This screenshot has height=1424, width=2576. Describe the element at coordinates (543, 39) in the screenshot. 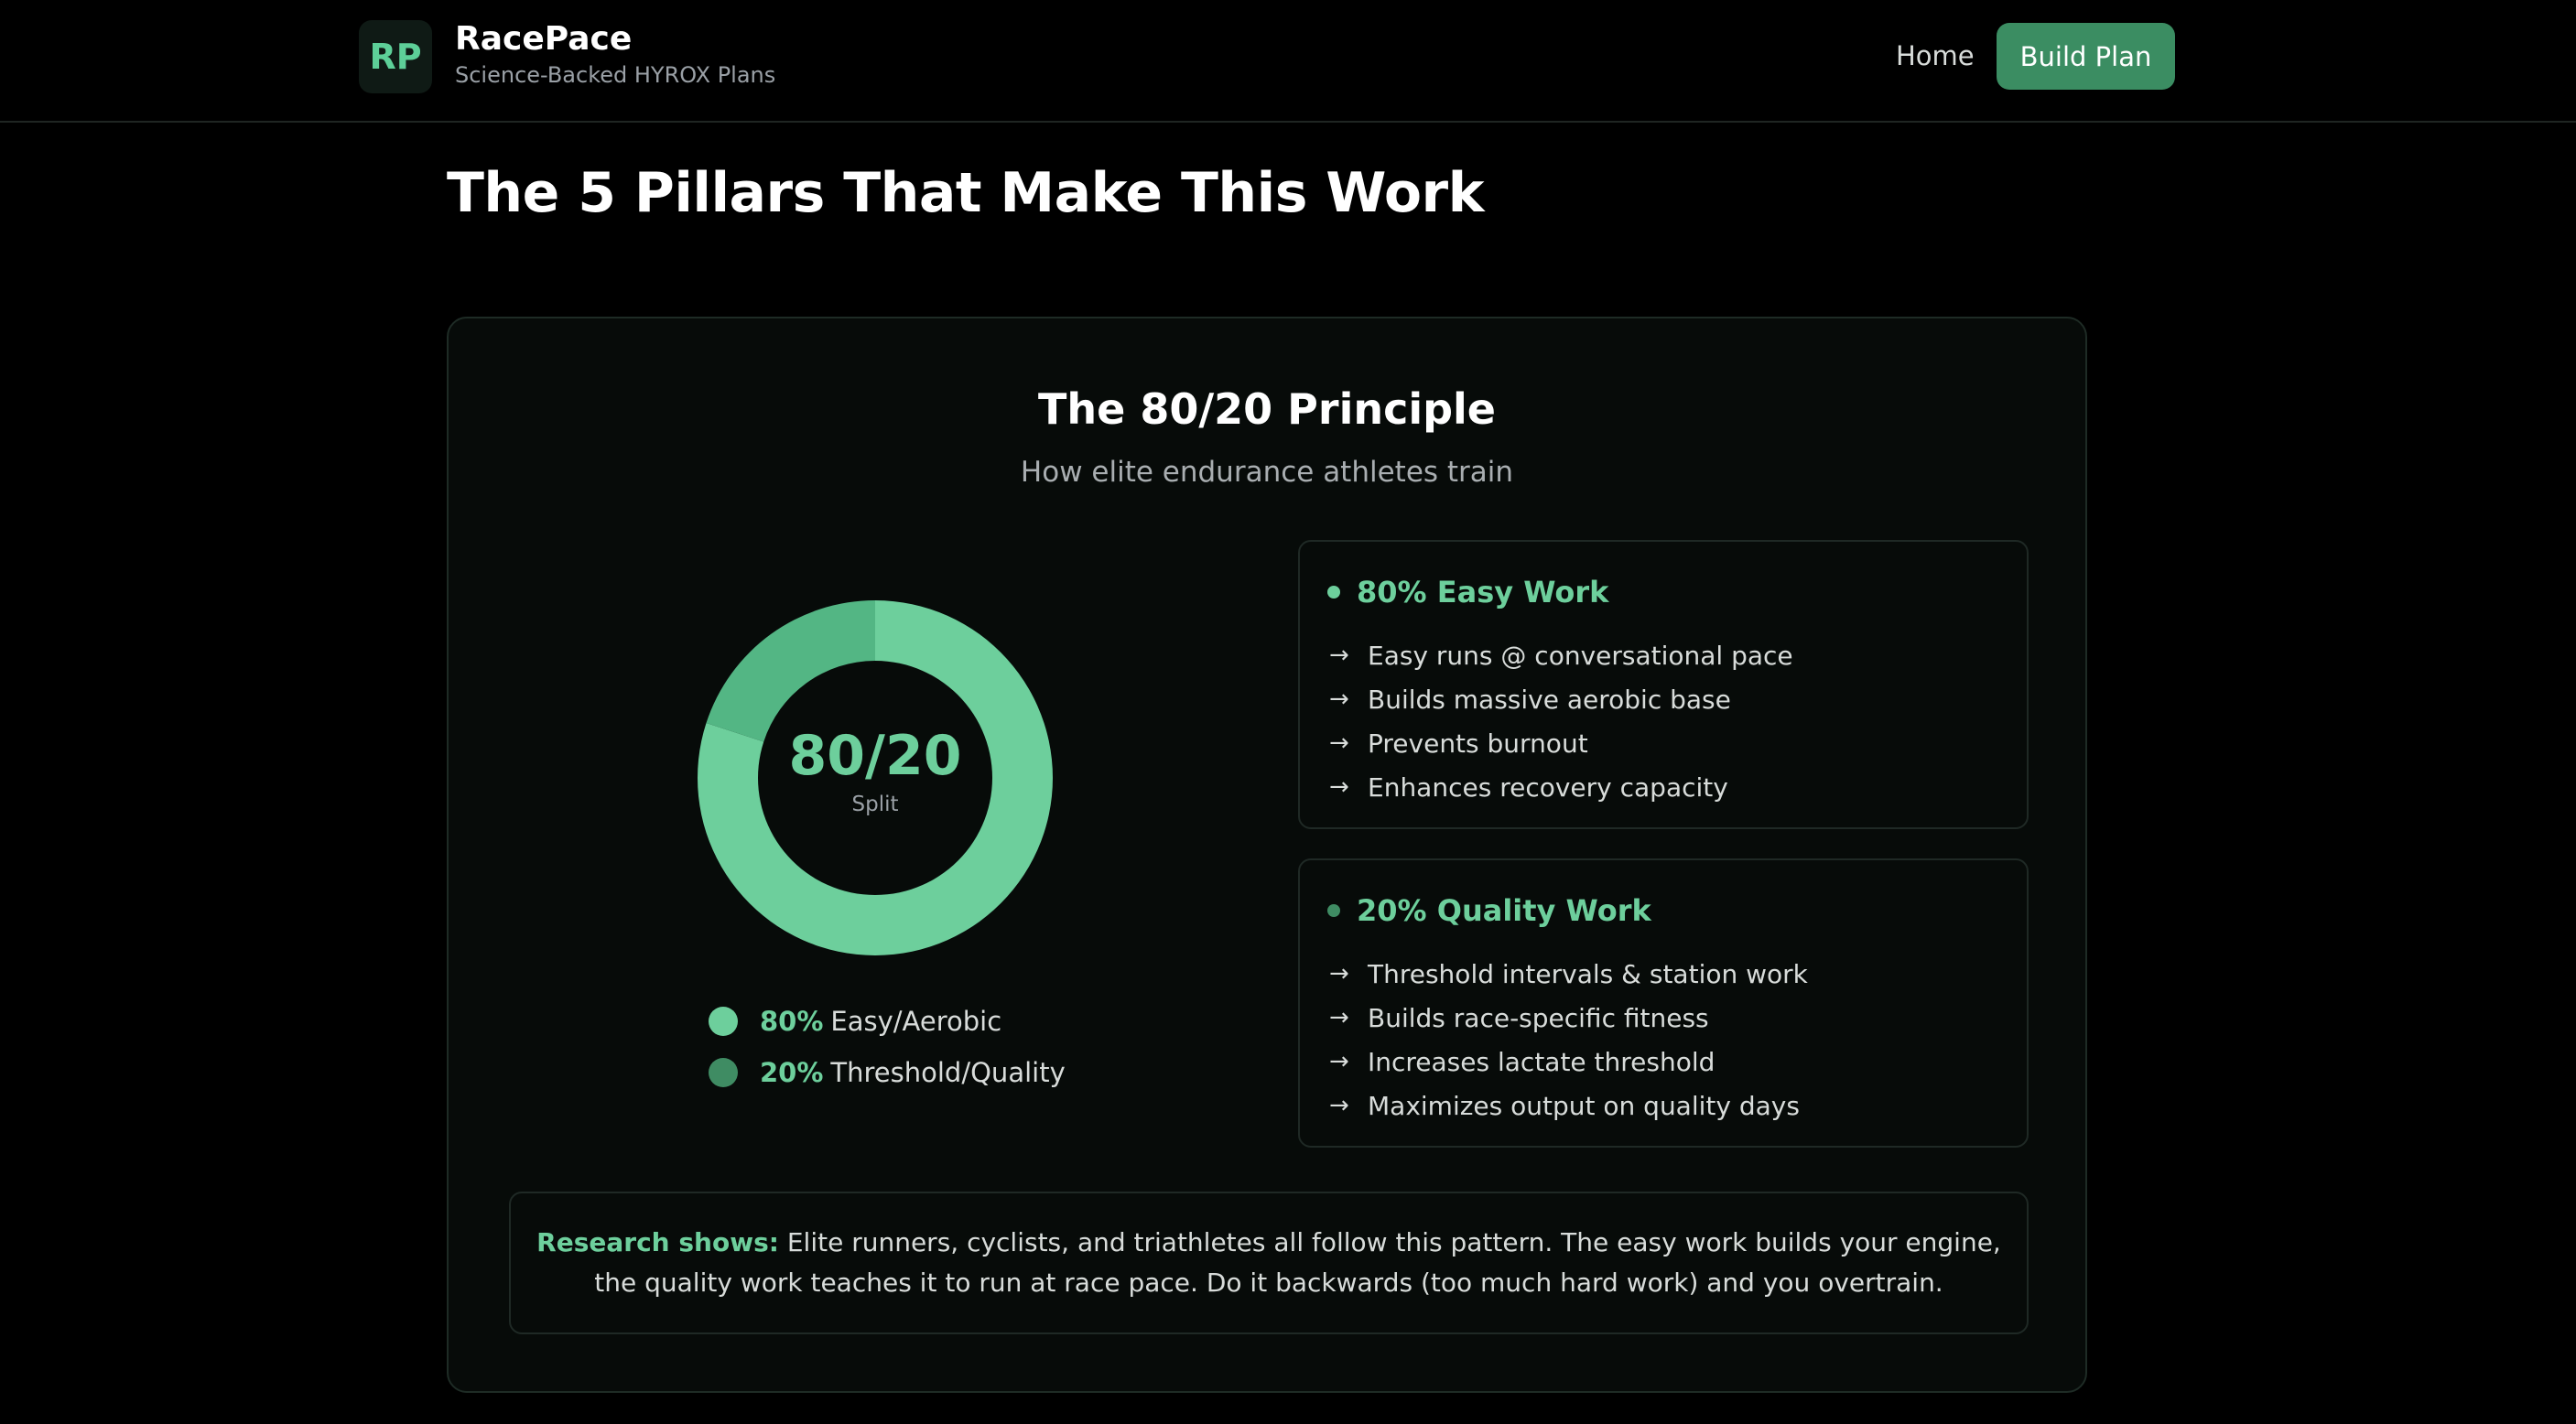

I see `brand-name: RacePace` at that location.